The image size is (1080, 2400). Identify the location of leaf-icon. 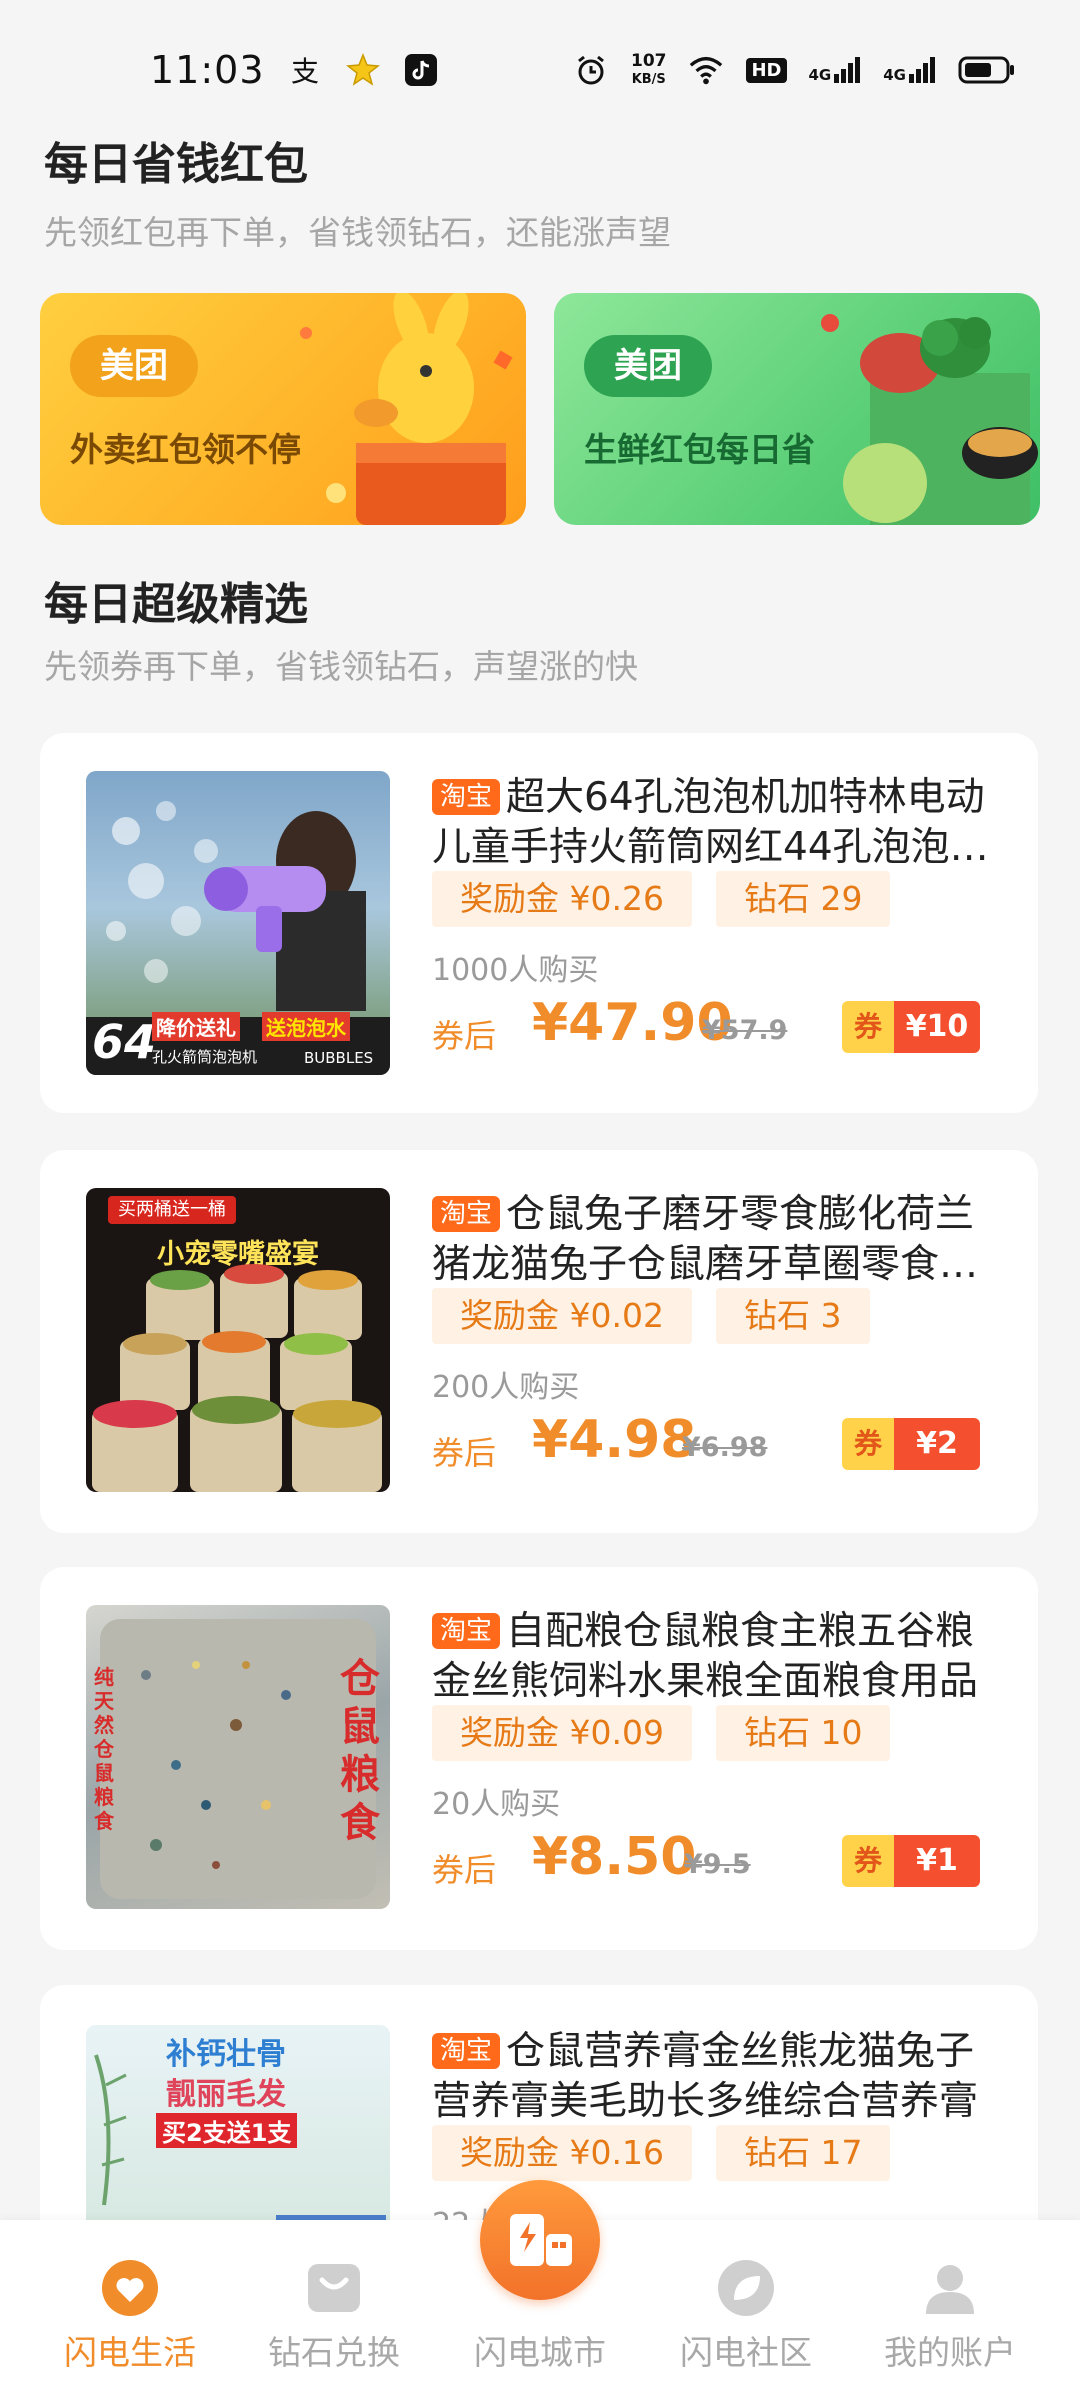
(746, 2288).